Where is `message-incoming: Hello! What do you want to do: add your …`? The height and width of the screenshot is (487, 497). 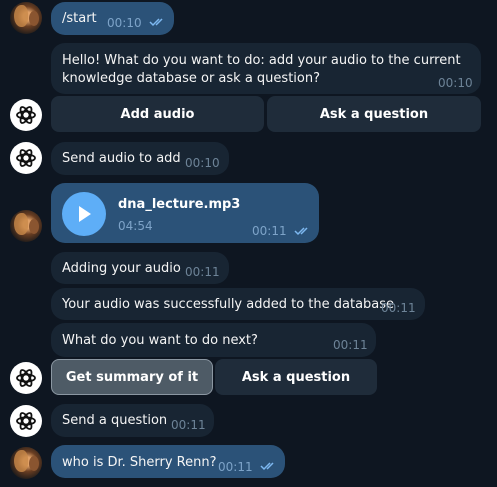
message-incoming: Hello! What do you want to do: add your … is located at coordinates (266, 68).